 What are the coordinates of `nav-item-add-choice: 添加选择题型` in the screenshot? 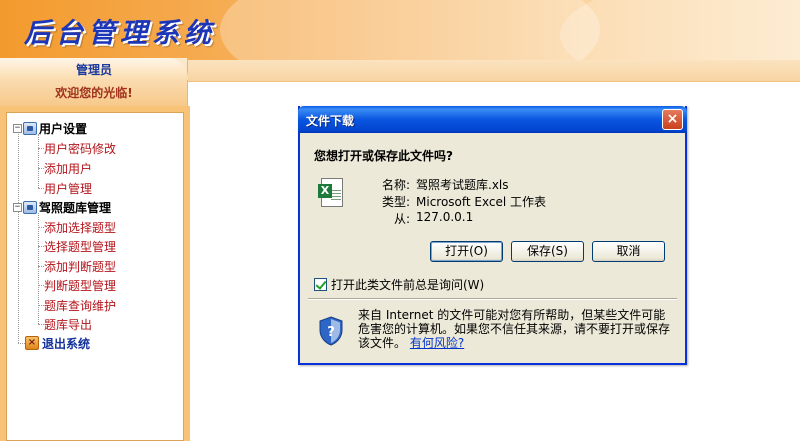 It's located at (80, 227).